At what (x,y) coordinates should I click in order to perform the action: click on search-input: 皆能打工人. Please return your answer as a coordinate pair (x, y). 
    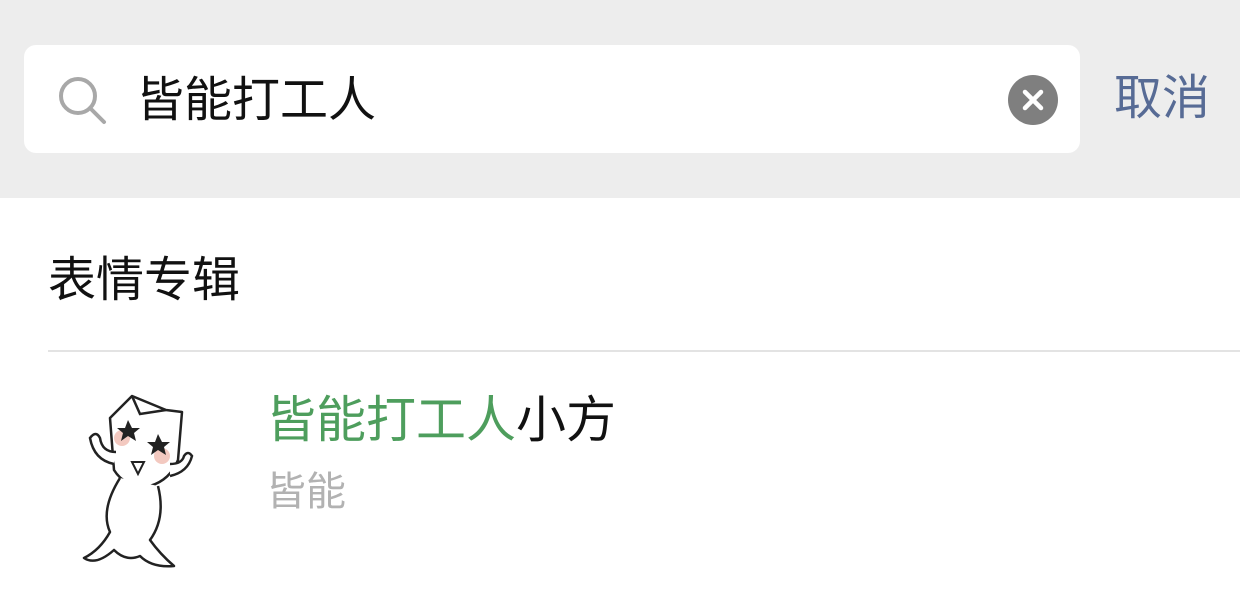
    Looking at the image, I should click on (256, 100).